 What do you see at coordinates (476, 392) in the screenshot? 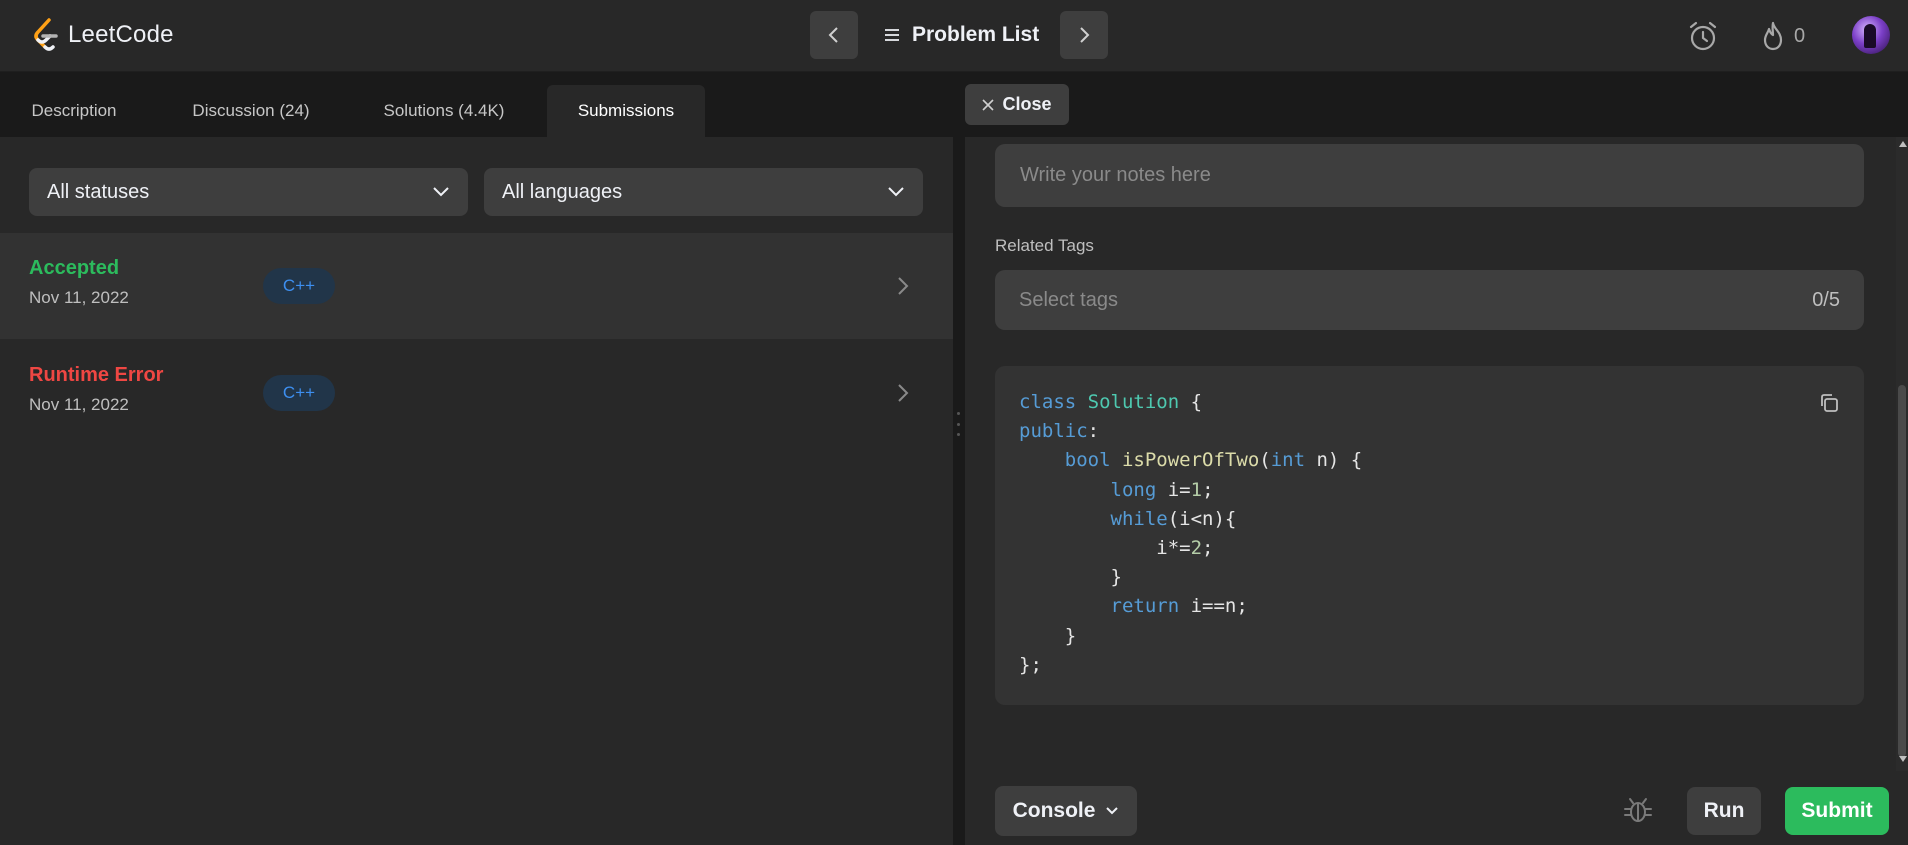
I see `submission-row: Runtime Error Nov 11, 2022 C++` at bounding box center [476, 392].